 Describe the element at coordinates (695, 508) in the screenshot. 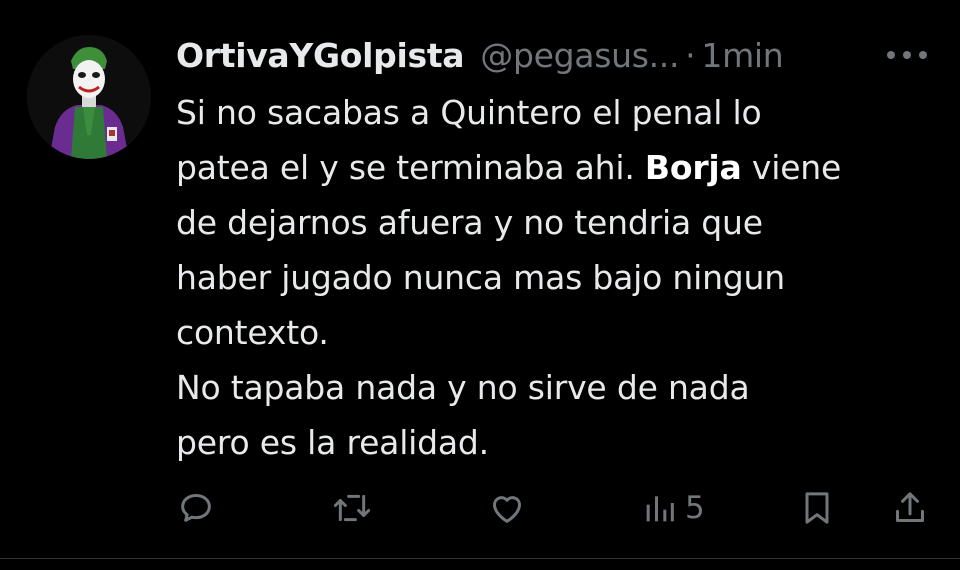

I see `views-count: 5` at that location.